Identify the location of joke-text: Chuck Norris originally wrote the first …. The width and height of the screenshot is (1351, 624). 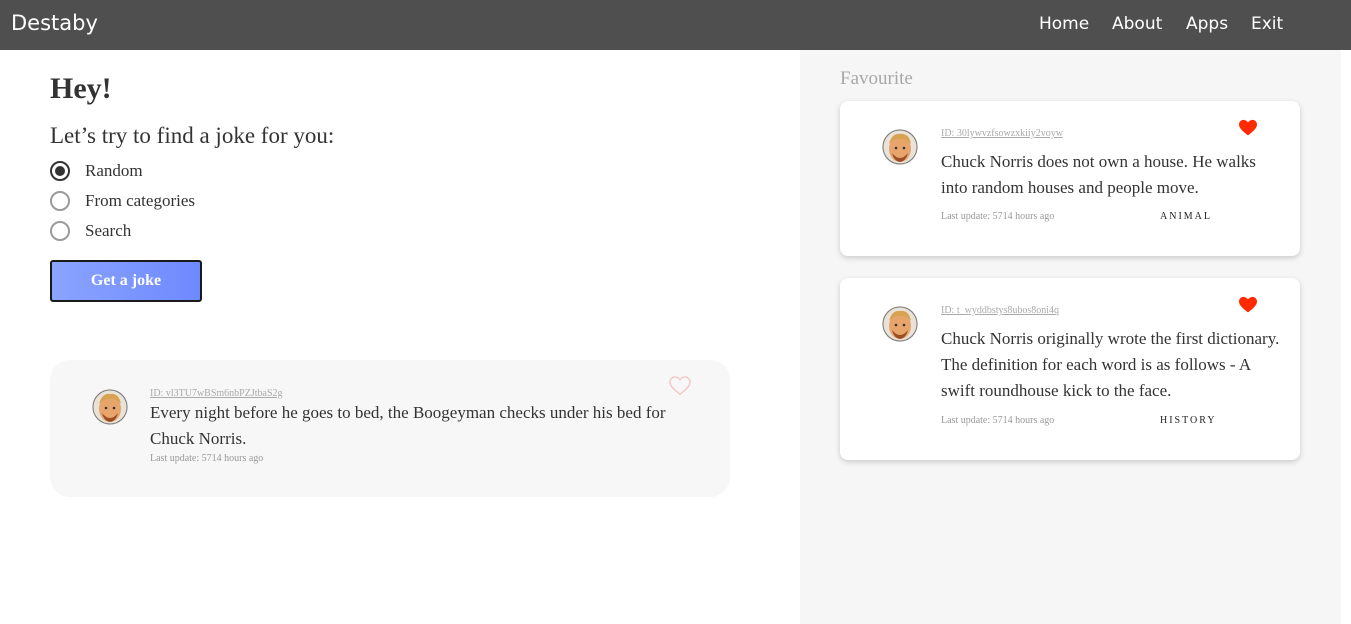
(1110, 364).